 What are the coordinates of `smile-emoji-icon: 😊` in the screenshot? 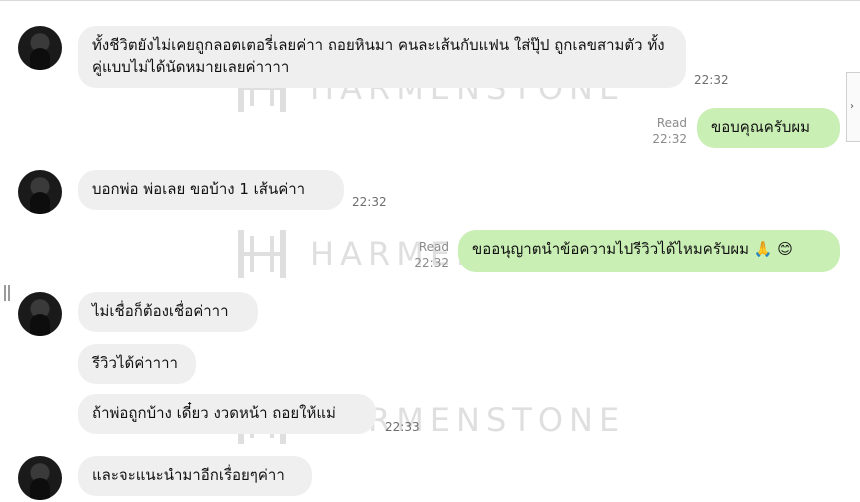 It's located at (785, 249).